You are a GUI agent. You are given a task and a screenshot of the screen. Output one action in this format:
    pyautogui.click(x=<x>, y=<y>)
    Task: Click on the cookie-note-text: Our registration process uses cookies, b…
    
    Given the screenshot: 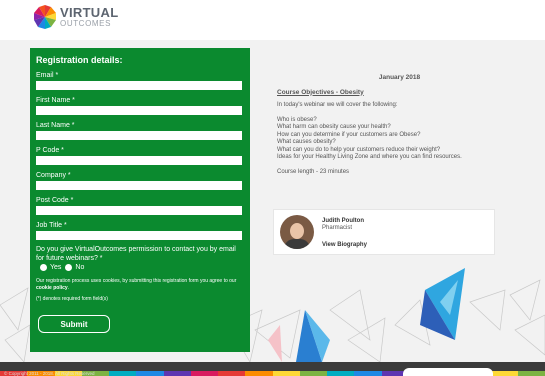 What is the action you would take?
    pyautogui.click(x=136, y=281)
    